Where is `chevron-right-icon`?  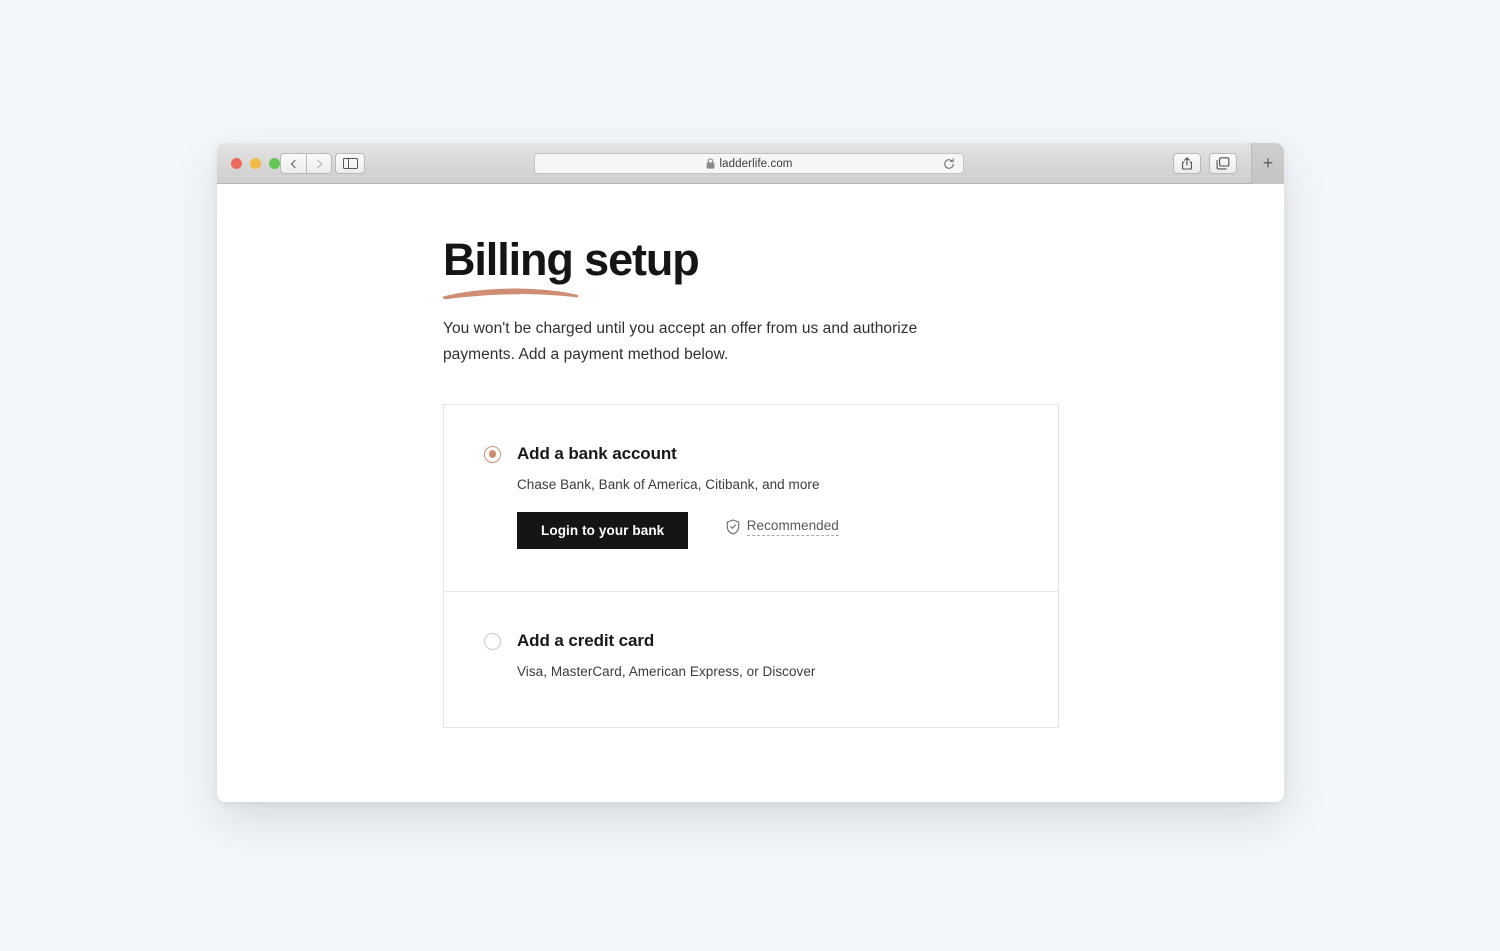
chevron-right-icon is located at coordinates (318, 163).